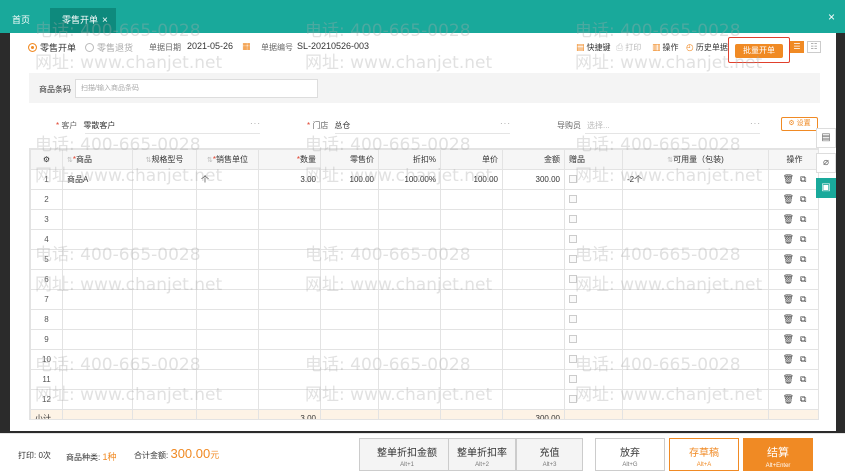  What do you see at coordinates (593, 159) in the screenshot?
I see `col-gift: 赠品` at bounding box center [593, 159].